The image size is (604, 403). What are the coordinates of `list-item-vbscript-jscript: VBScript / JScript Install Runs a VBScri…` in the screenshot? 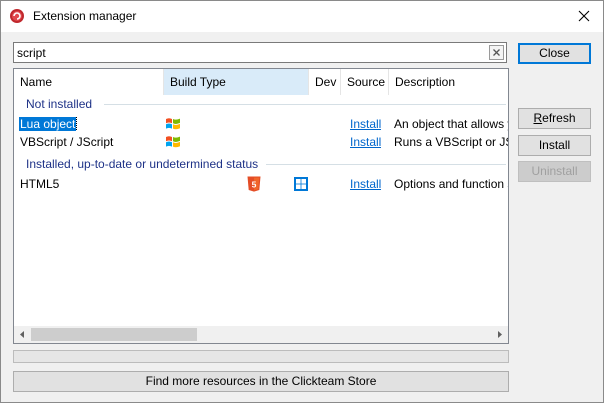 It's located at (261, 142).